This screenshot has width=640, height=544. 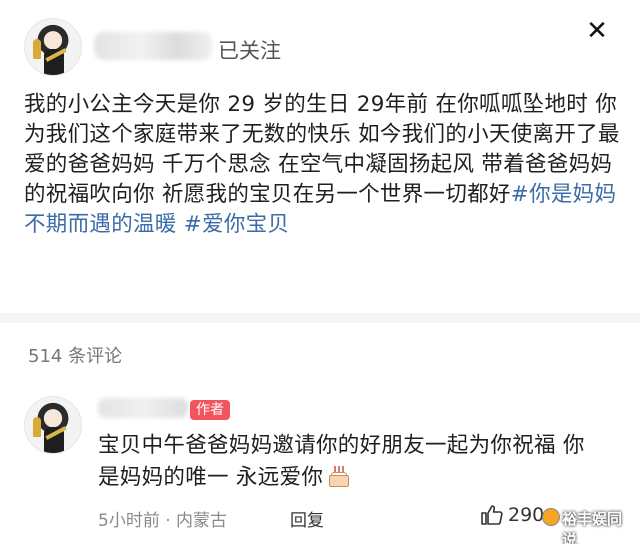 I want to click on watermark-logo-icon, so click(x=551, y=517).